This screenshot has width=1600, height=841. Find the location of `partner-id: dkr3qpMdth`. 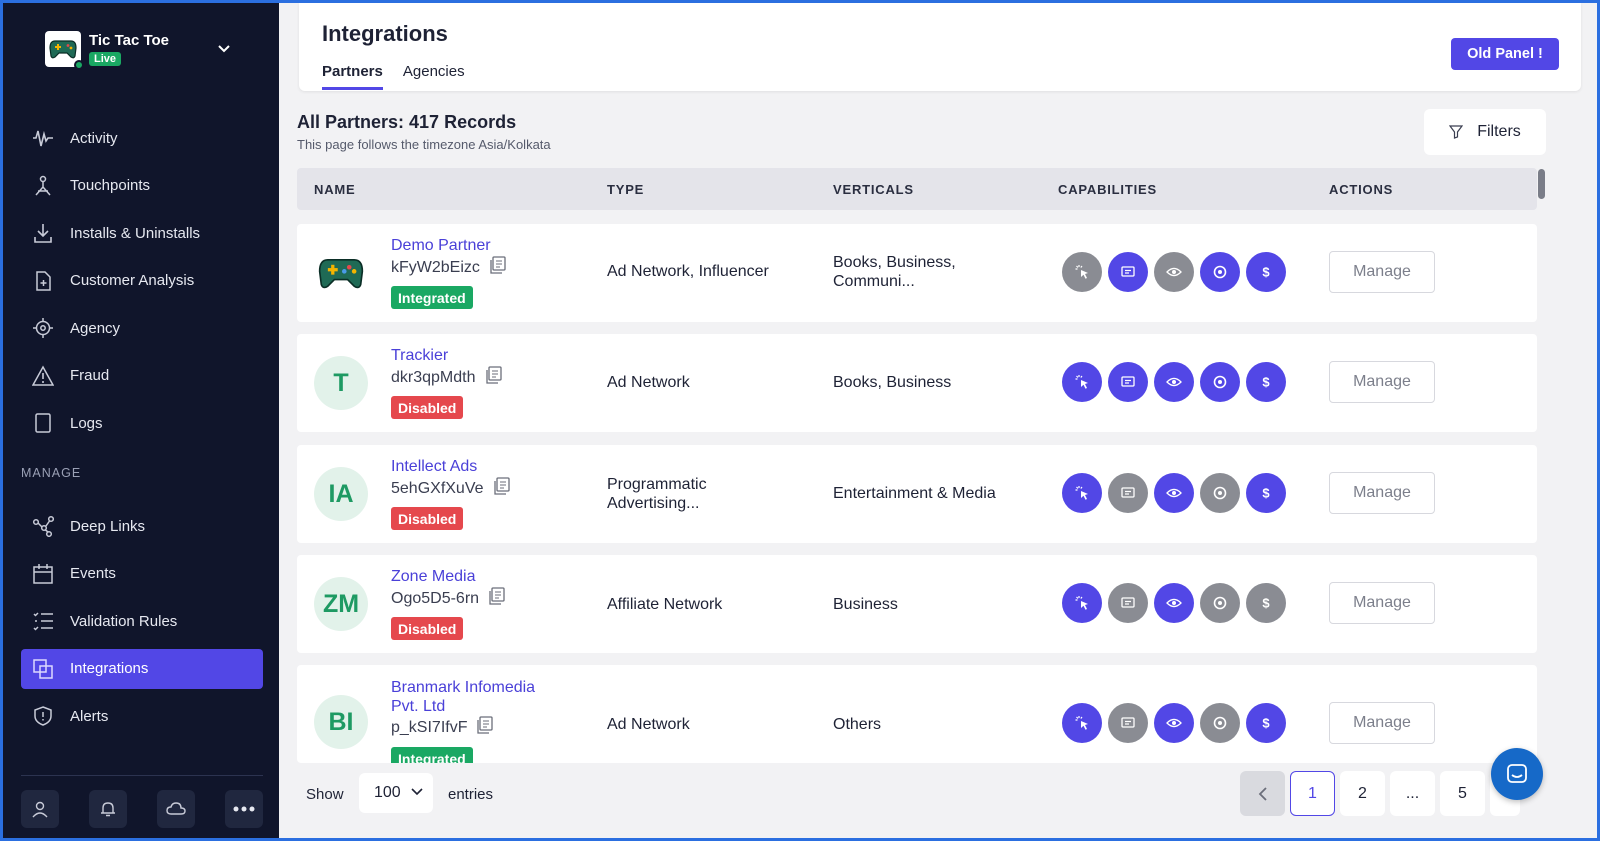

partner-id: dkr3qpMdth is located at coordinates (446, 377).